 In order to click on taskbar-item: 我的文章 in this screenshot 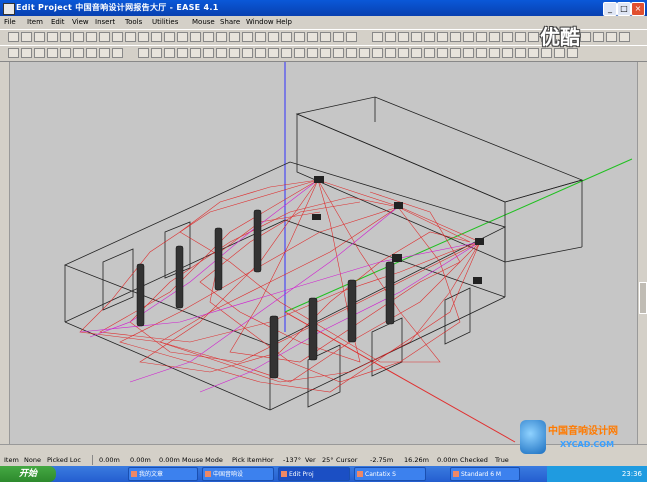, I will do `click(163, 474)`.